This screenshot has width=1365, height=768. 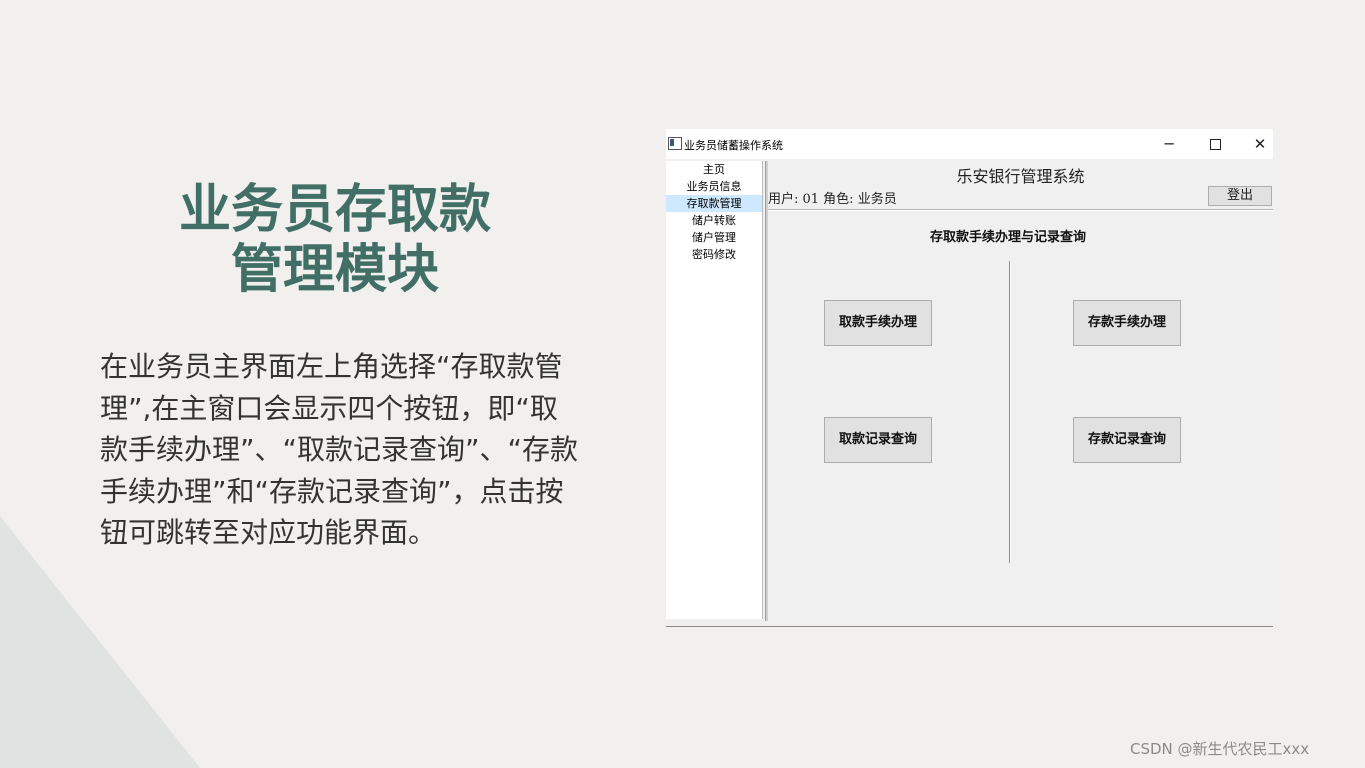 I want to click on app-icon, so click(x=675, y=143).